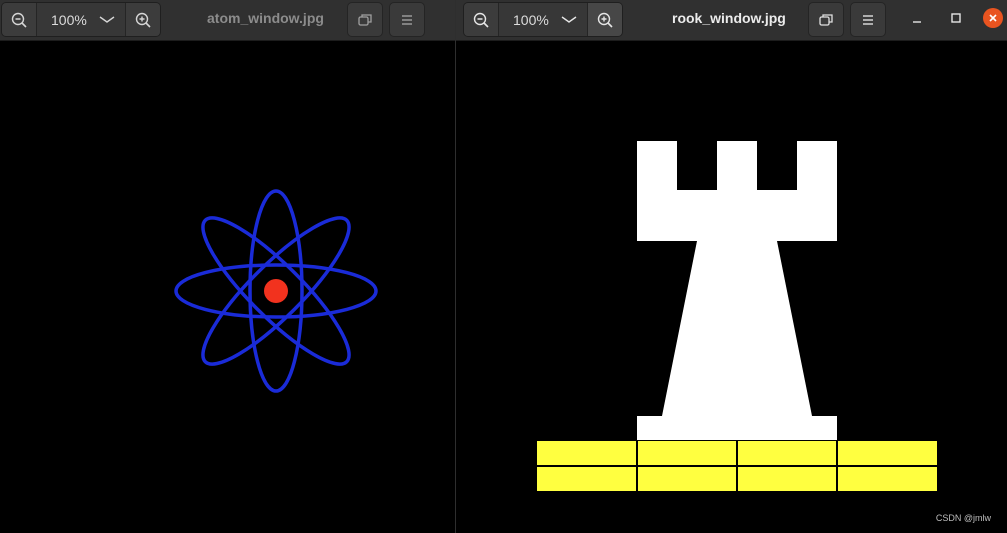 The image size is (1007, 533). I want to click on nucleus, so click(276, 291).